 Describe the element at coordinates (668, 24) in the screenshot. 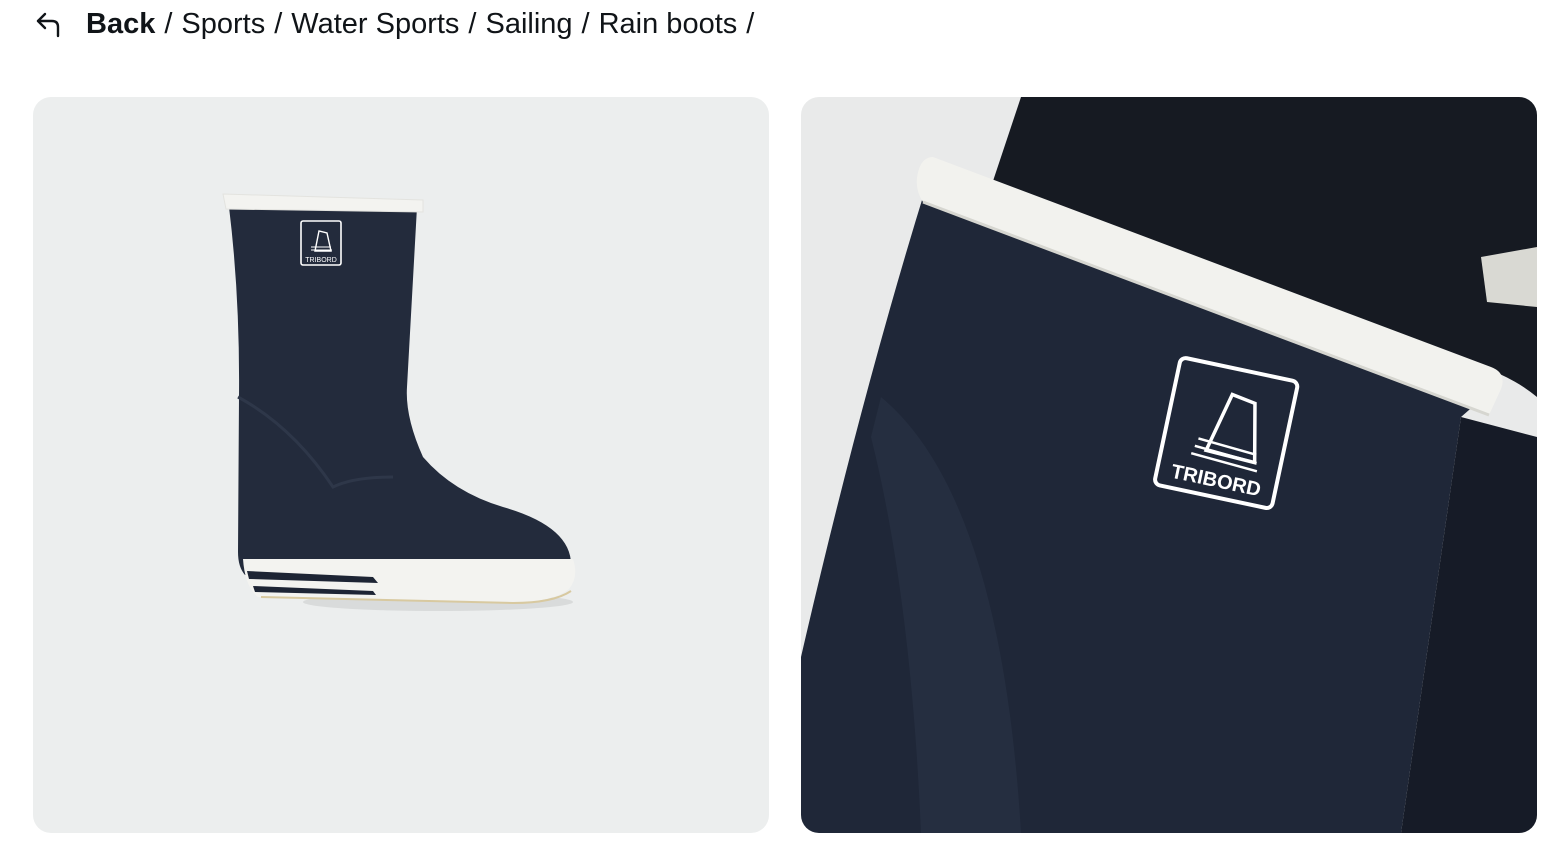

I see `breadcrumb-item-rain-boots: Rain boots` at that location.